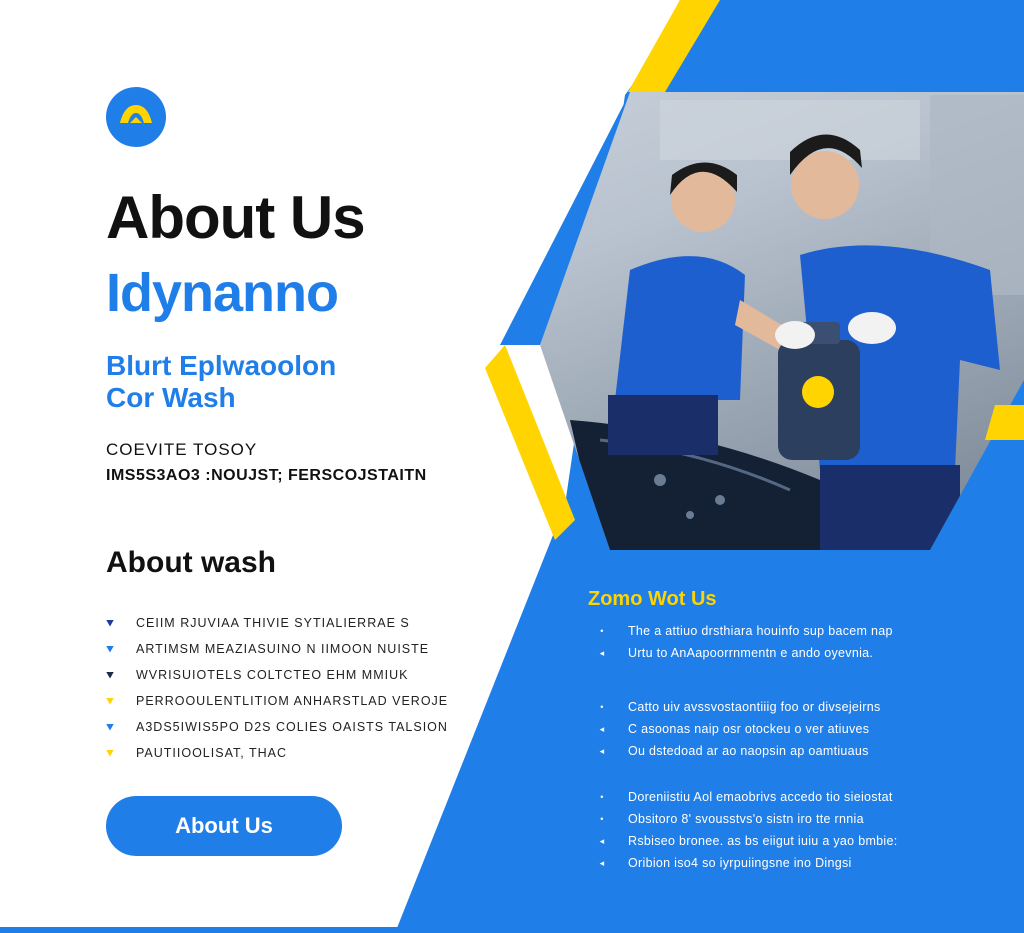  I want to click on contact-info: IMS5S3AO3 :NOUJST; FERSCOJSTAITN, so click(266, 475).